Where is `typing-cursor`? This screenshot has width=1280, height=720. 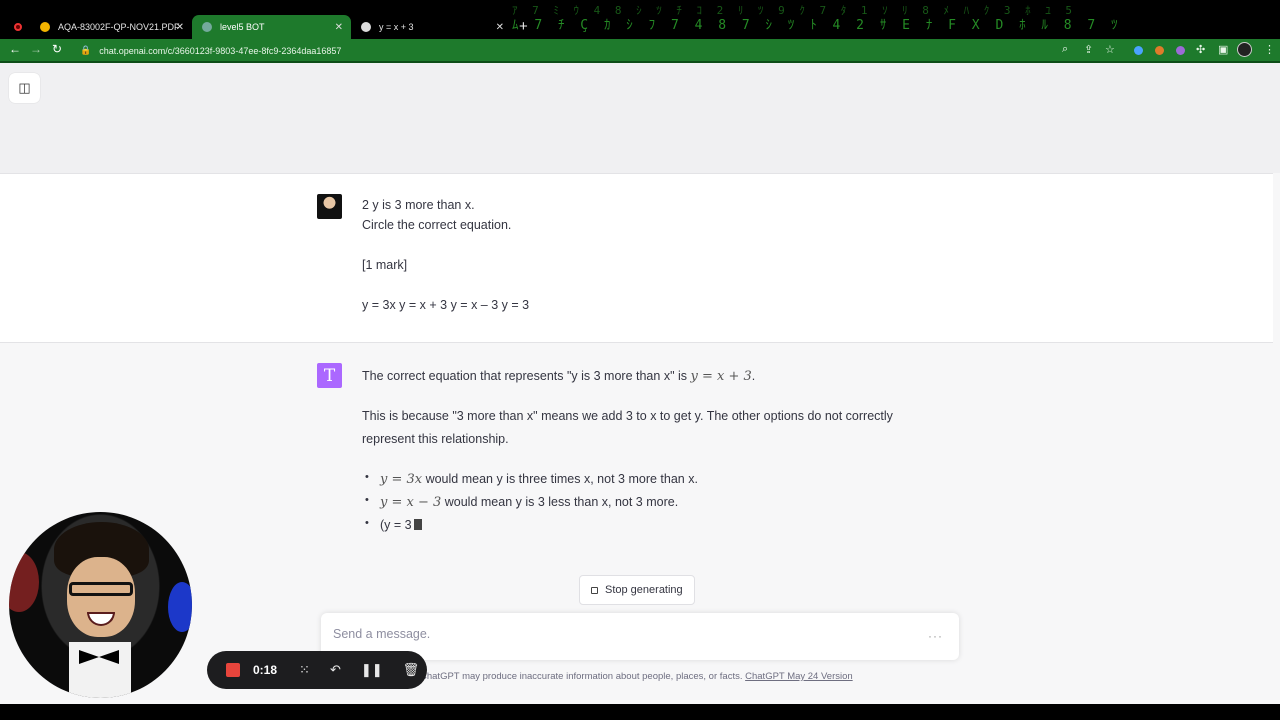
typing-cursor is located at coordinates (417, 524).